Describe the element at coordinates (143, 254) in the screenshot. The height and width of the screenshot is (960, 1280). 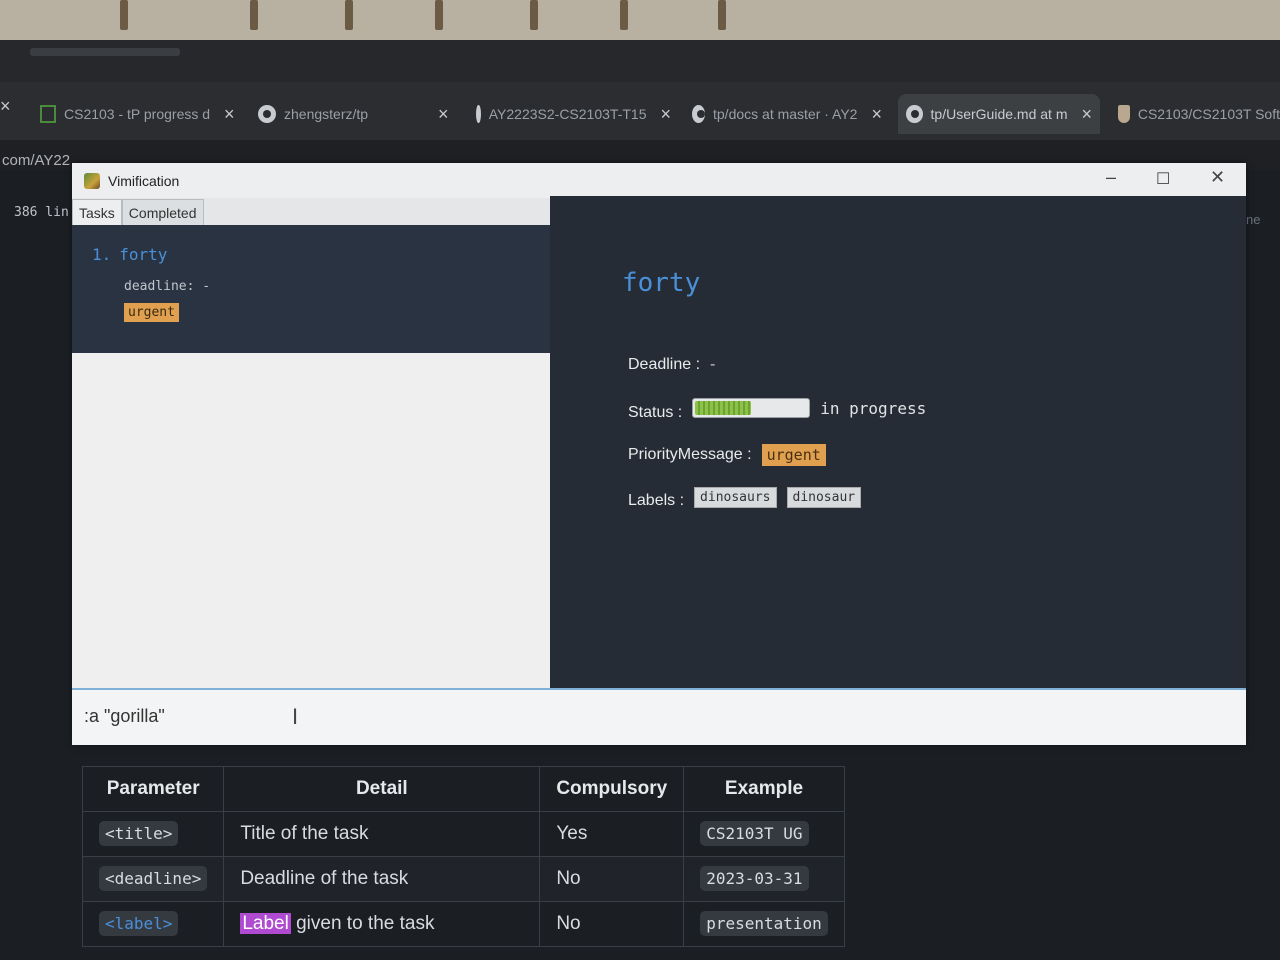
I see `task-title: forty` at that location.